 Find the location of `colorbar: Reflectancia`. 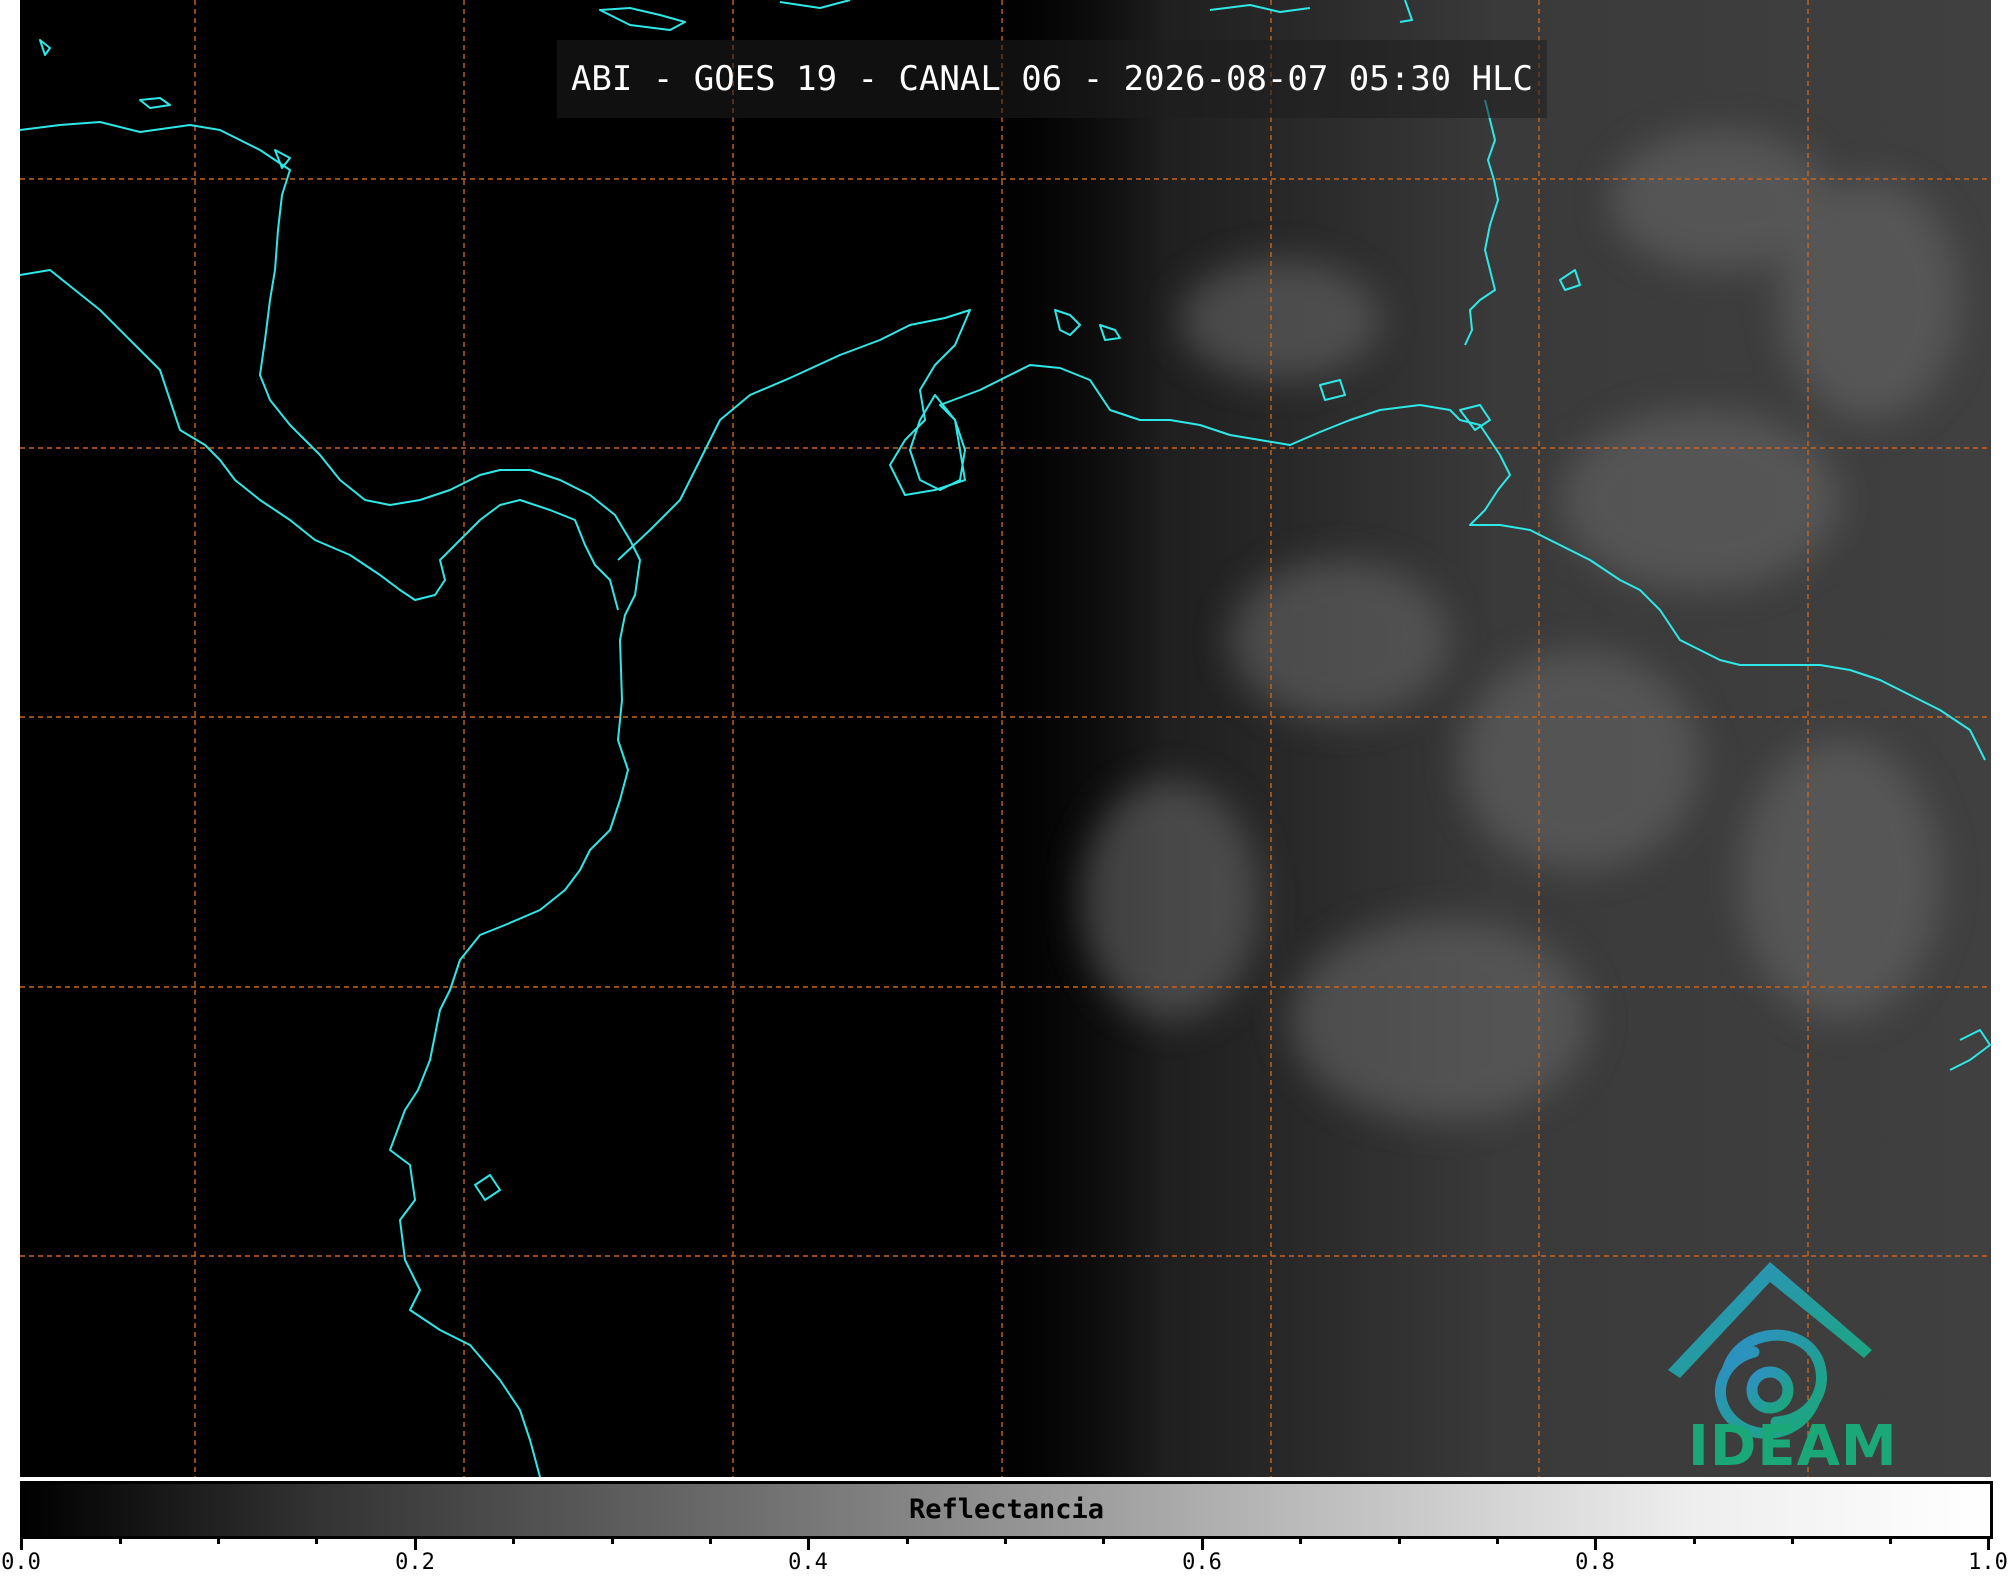

colorbar: Reflectancia is located at coordinates (1006, 1510).